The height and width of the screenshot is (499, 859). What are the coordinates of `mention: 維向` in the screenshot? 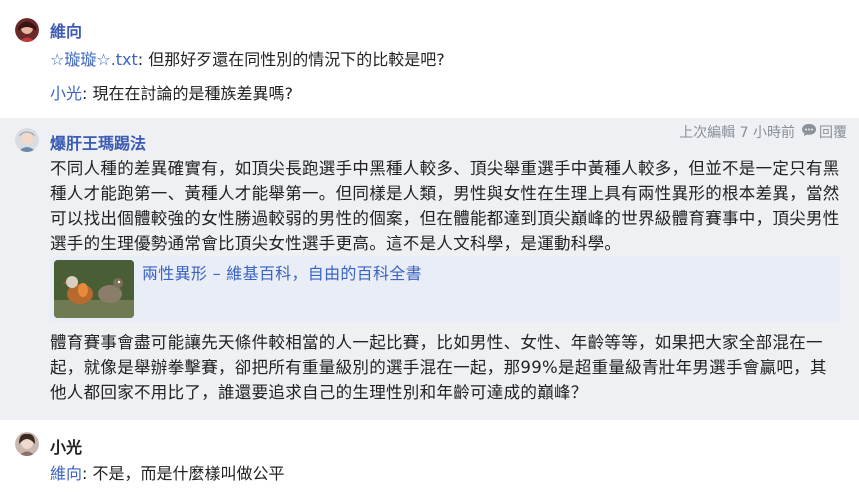 It's located at (66, 473).